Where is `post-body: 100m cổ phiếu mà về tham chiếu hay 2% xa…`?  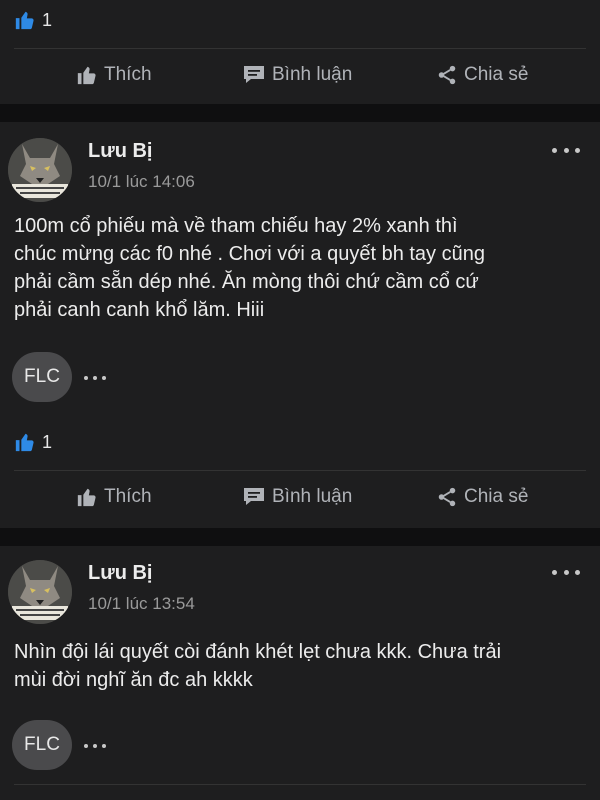 post-body: 100m cổ phiếu mà về tham chiếu hay 2% xa… is located at coordinates (249, 268).